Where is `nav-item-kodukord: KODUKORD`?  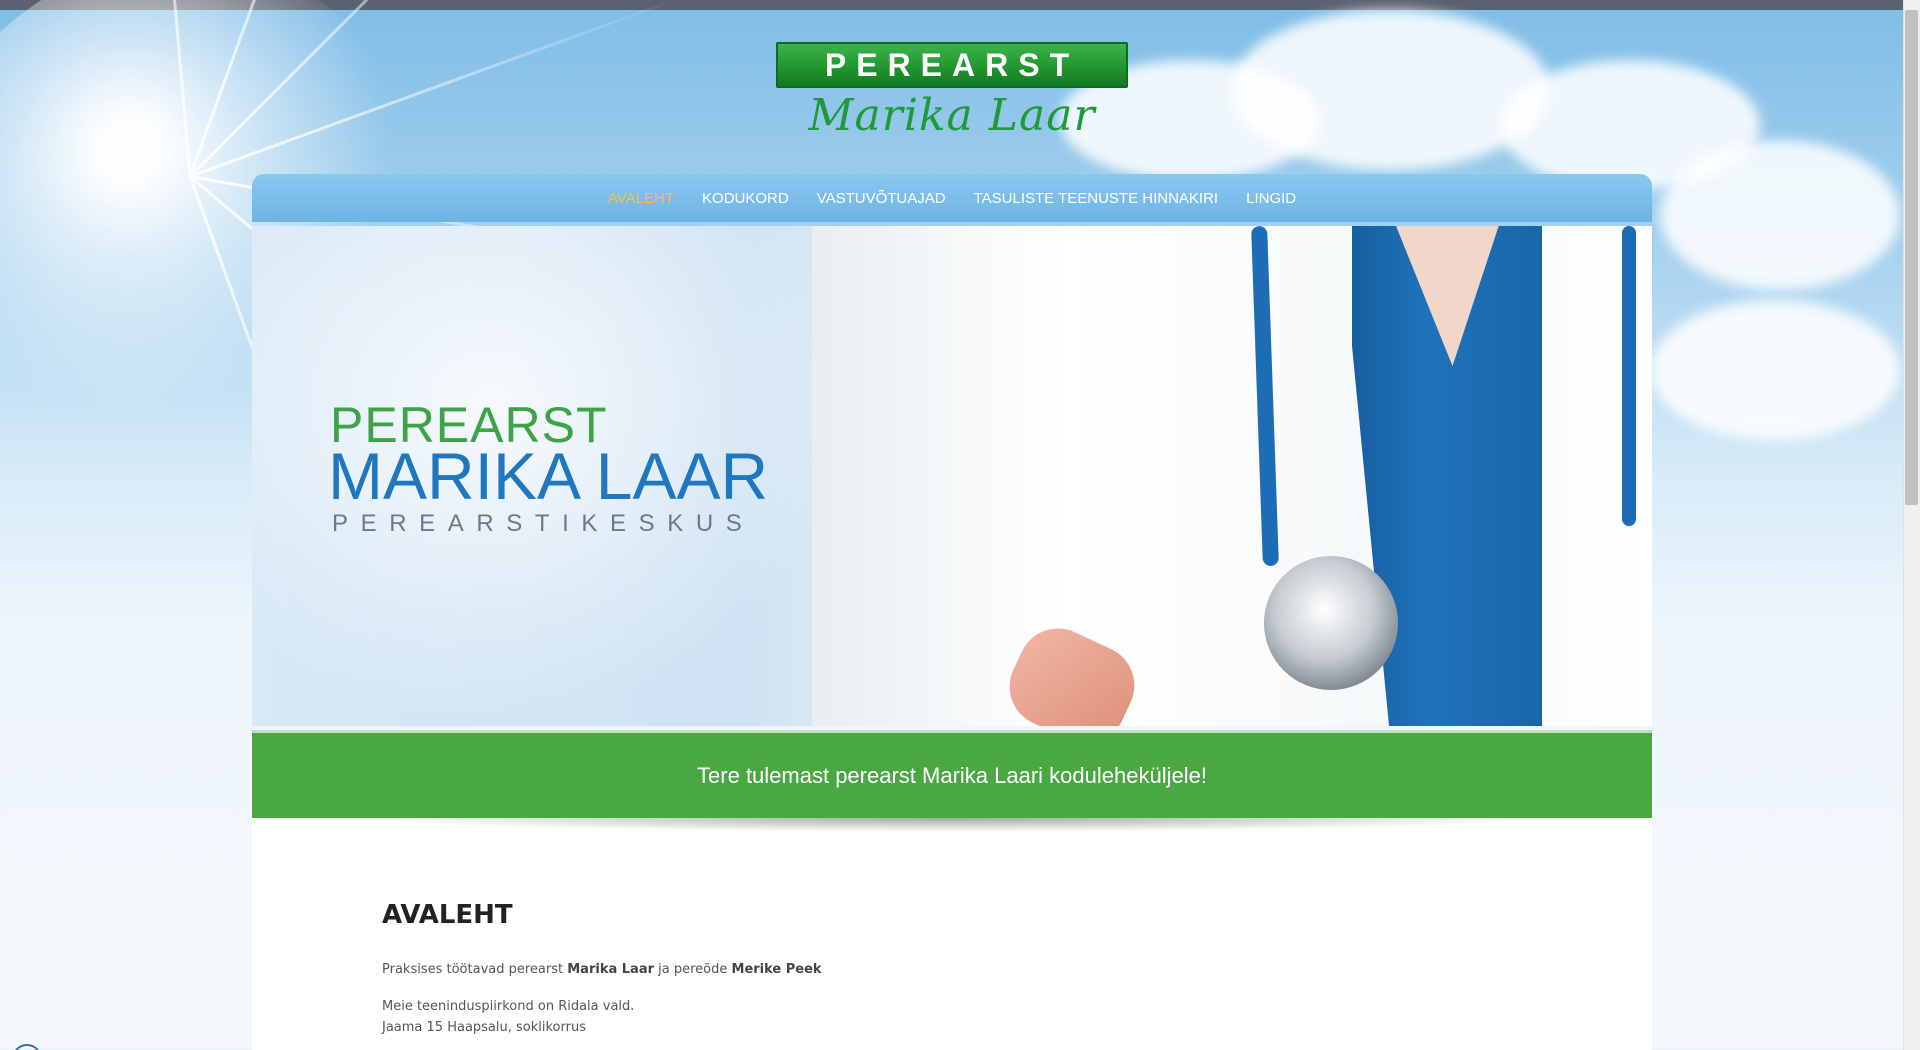
nav-item-kodukord: KODUKORD is located at coordinates (745, 198).